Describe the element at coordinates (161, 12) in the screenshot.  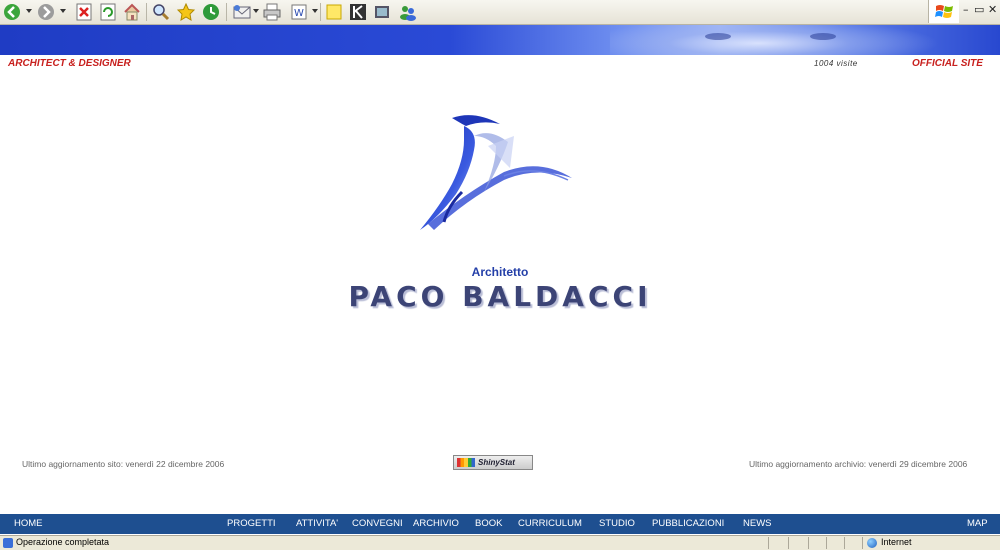
I see `search-icon` at that location.